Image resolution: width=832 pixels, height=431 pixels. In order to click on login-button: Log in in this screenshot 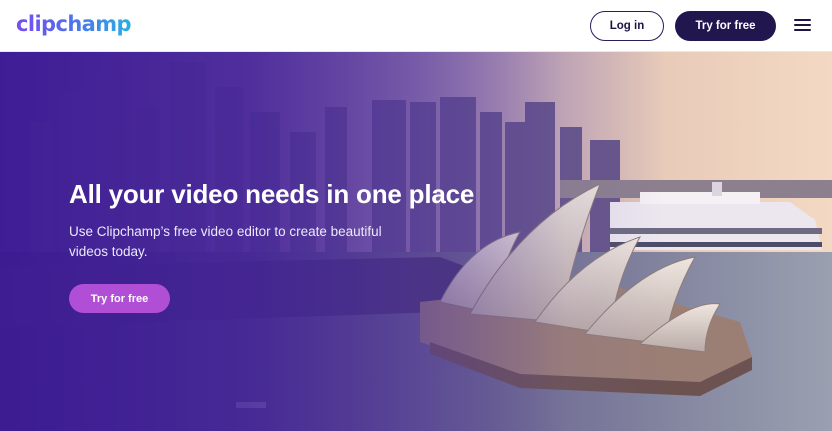, I will do `click(627, 26)`.